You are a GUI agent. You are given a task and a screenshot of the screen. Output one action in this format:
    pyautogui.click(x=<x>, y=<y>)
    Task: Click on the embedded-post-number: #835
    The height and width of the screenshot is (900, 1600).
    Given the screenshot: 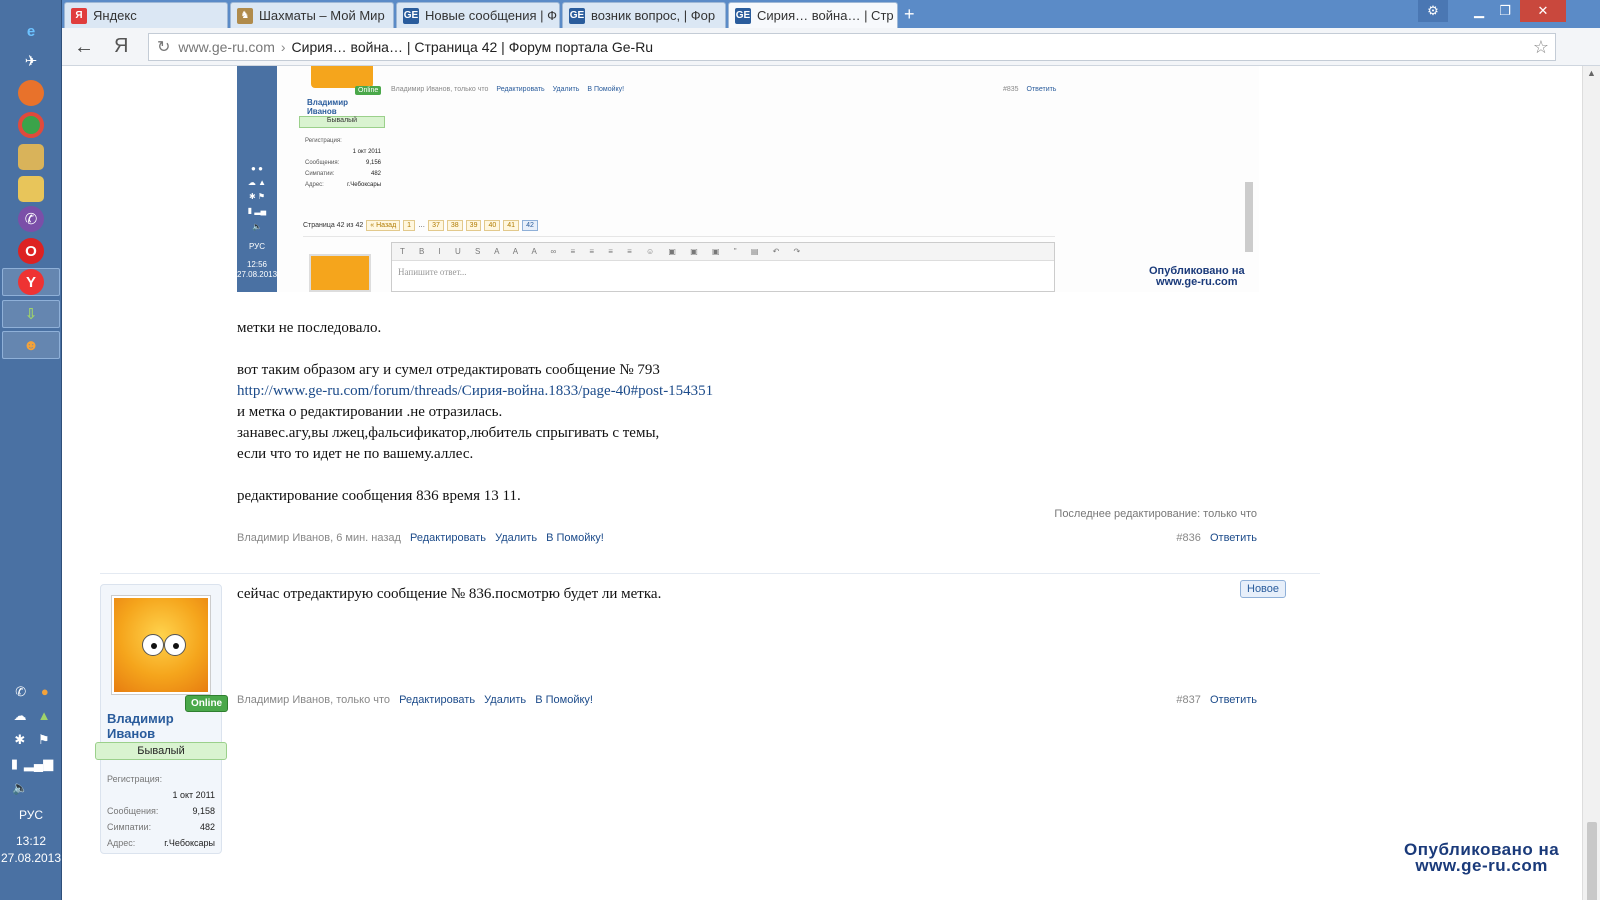 What is the action you would take?
    pyautogui.click(x=1011, y=89)
    